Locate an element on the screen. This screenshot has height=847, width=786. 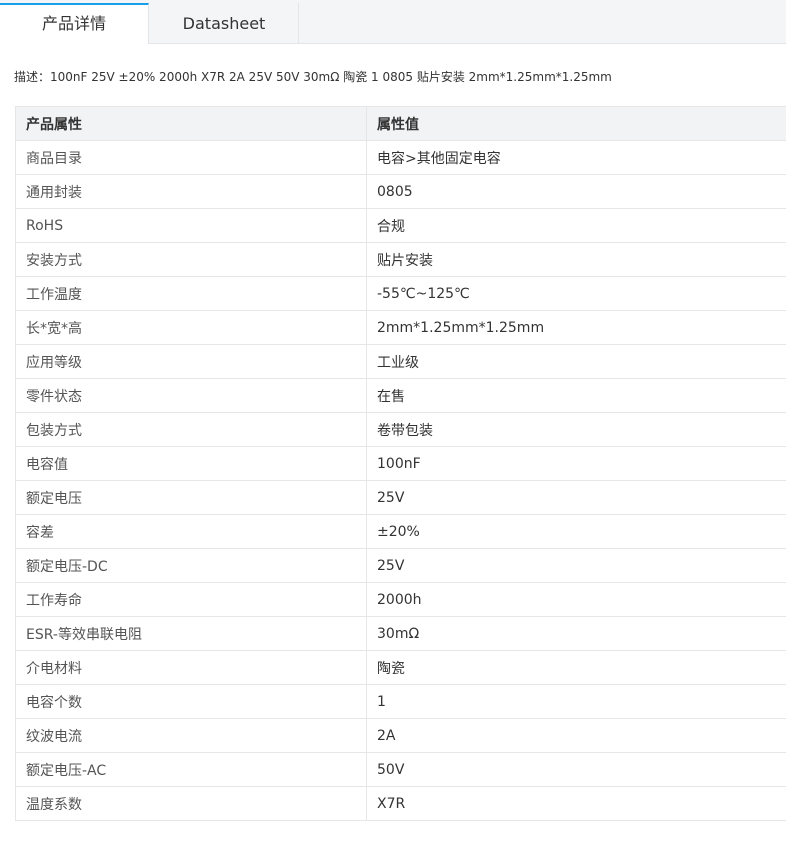
attribute-name: 商品目录 is located at coordinates (191, 157).